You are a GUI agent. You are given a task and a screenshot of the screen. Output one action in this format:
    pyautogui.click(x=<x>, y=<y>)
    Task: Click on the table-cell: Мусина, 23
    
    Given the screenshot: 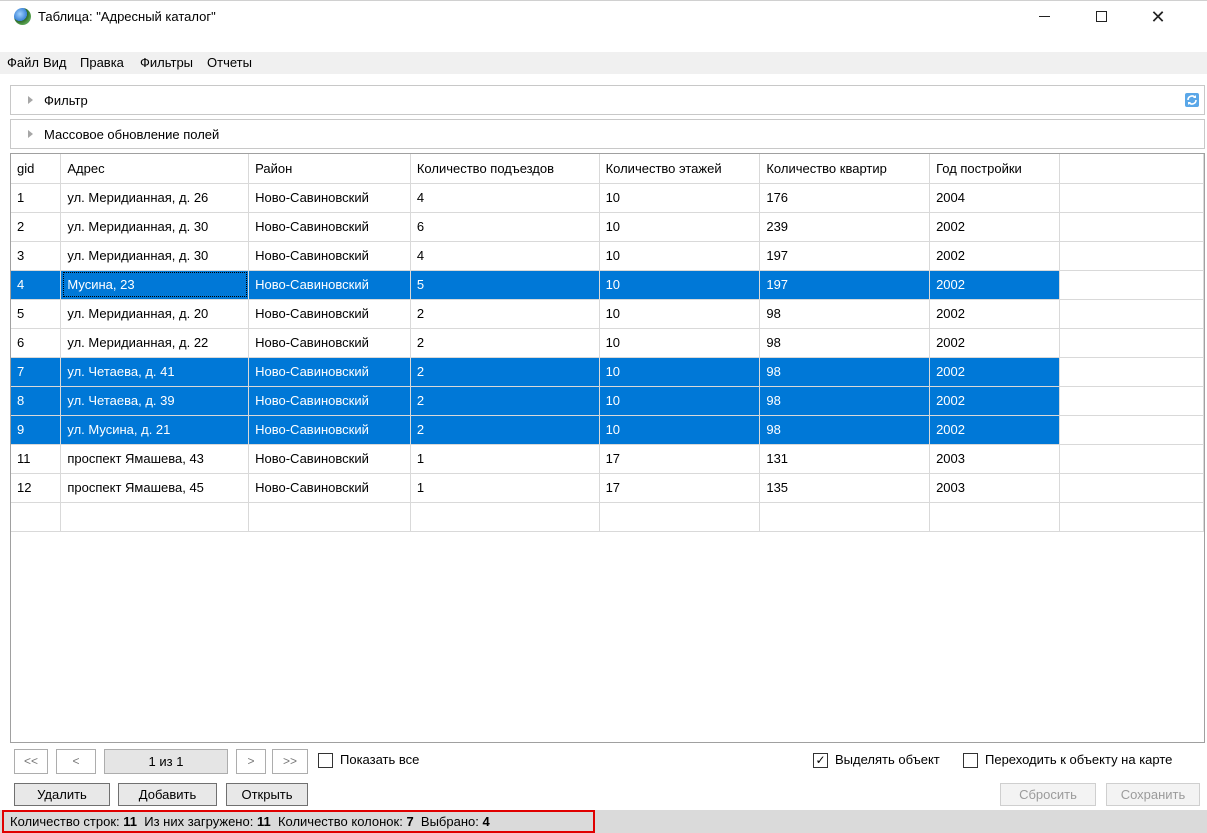 What is the action you would take?
    pyautogui.click(x=155, y=285)
    